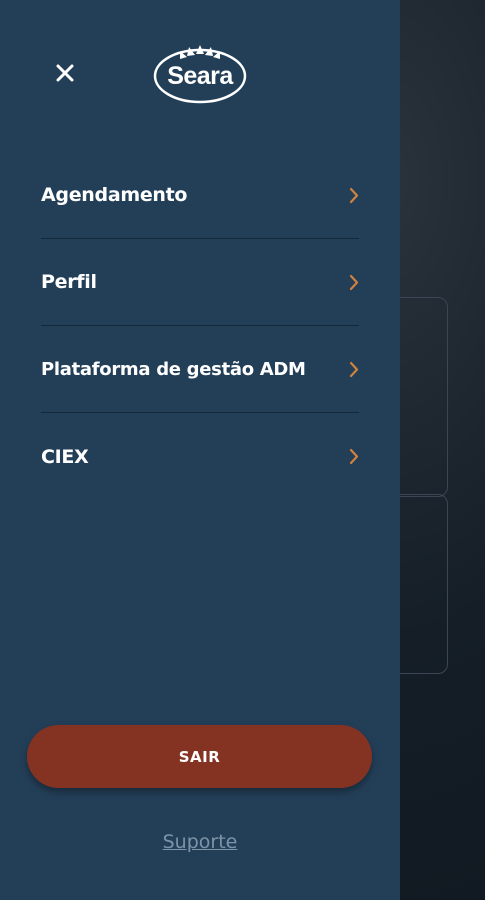  Describe the element at coordinates (69, 282) in the screenshot. I see `menu-item-label: Perfil` at that location.